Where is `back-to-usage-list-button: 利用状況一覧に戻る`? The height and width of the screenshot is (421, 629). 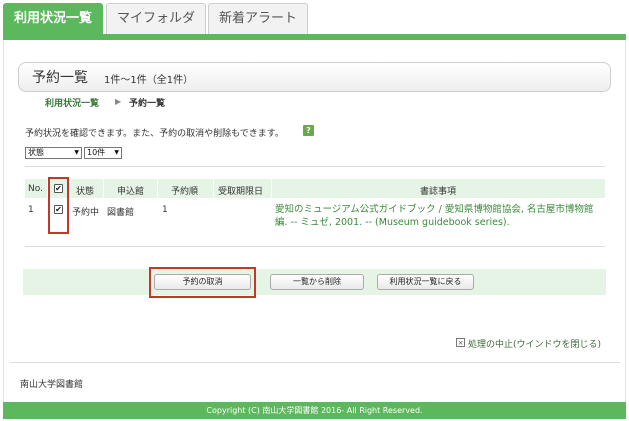 back-to-usage-list-button: 利用状況一覧に戻る is located at coordinates (425, 282).